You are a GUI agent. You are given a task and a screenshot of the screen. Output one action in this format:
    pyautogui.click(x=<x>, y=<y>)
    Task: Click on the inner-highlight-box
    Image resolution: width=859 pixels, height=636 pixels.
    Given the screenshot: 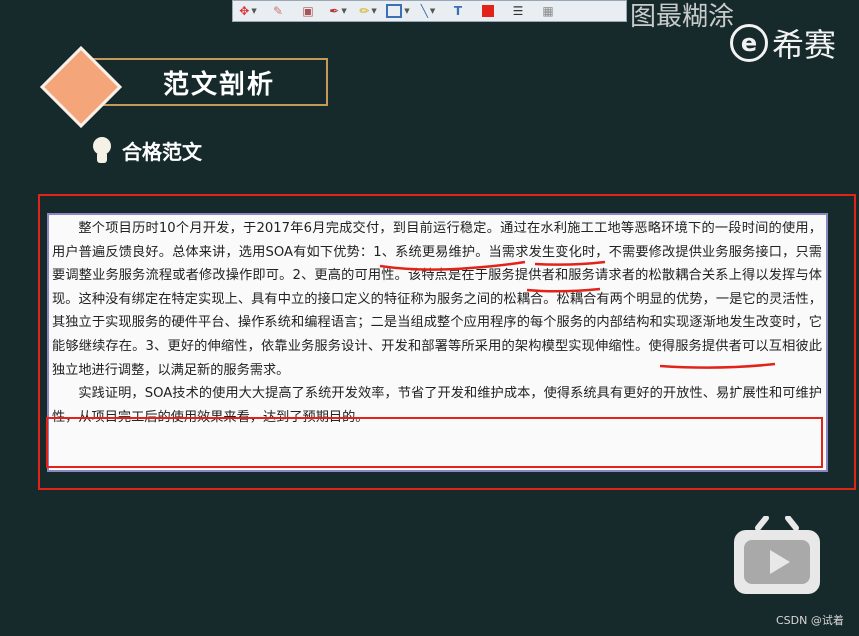 What is the action you would take?
    pyautogui.click(x=434, y=442)
    